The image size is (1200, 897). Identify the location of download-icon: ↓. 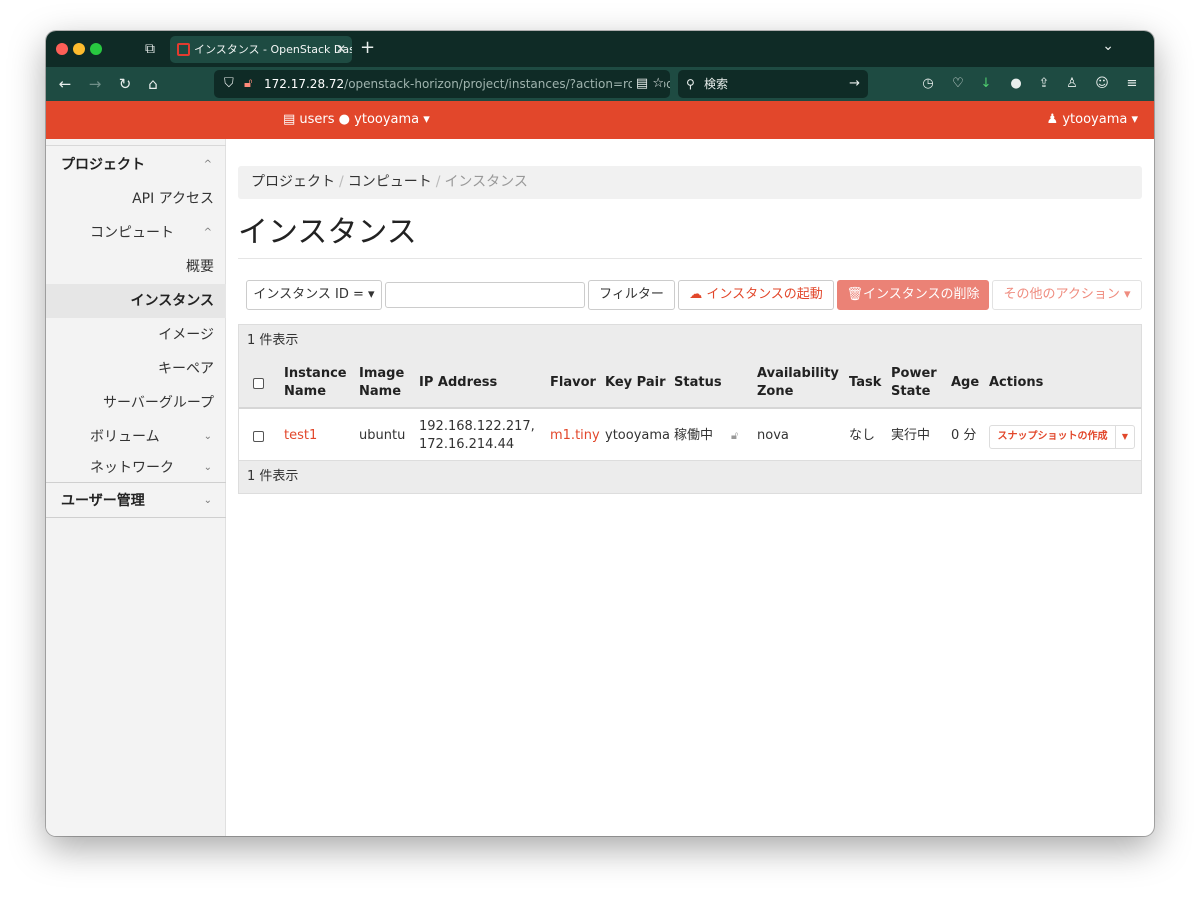
(986, 84).